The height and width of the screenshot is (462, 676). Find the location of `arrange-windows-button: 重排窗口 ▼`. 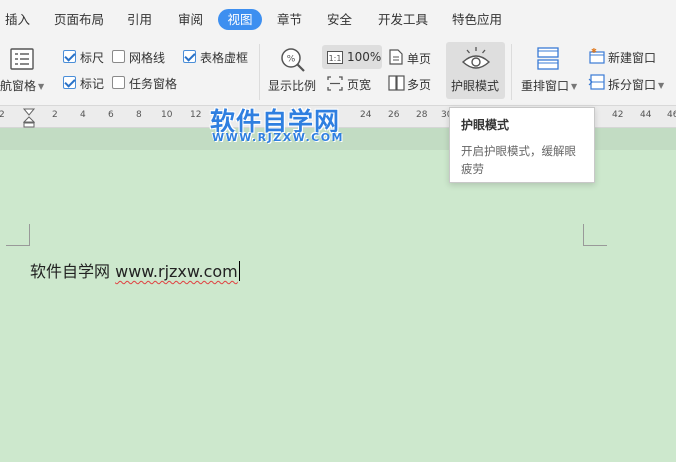

arrange-windows-button: 重排窗口 ▼ is located at coordinates (549, 85).